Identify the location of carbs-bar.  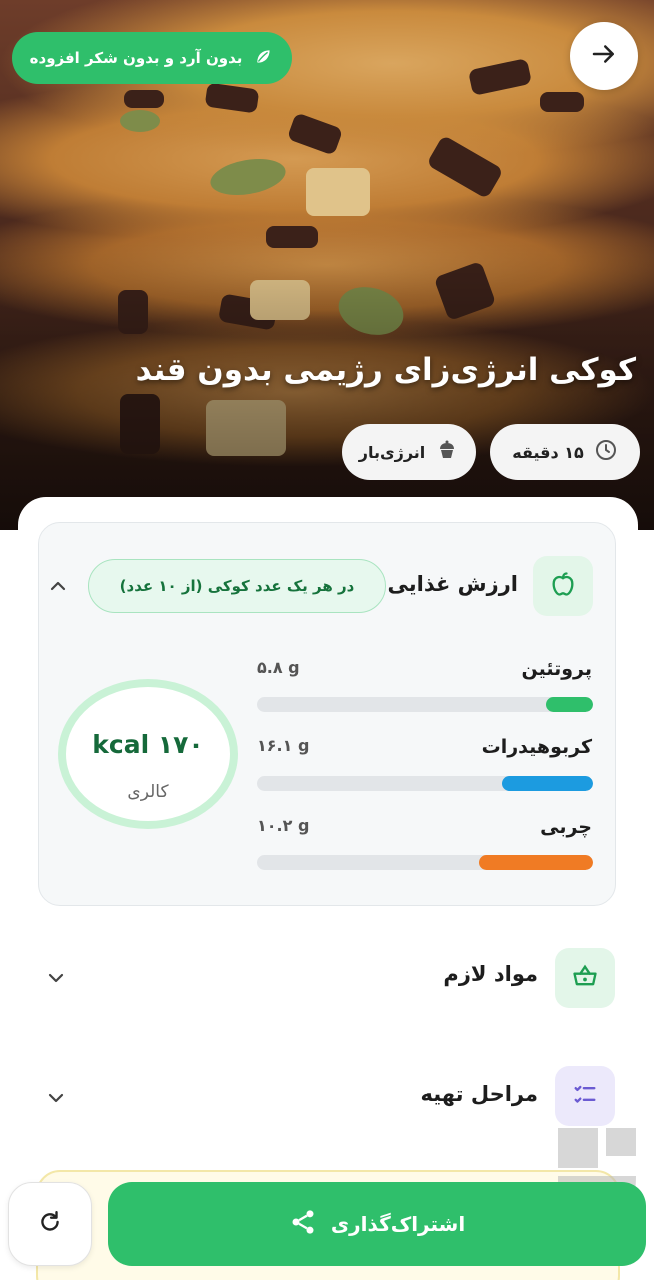
(425, 783).